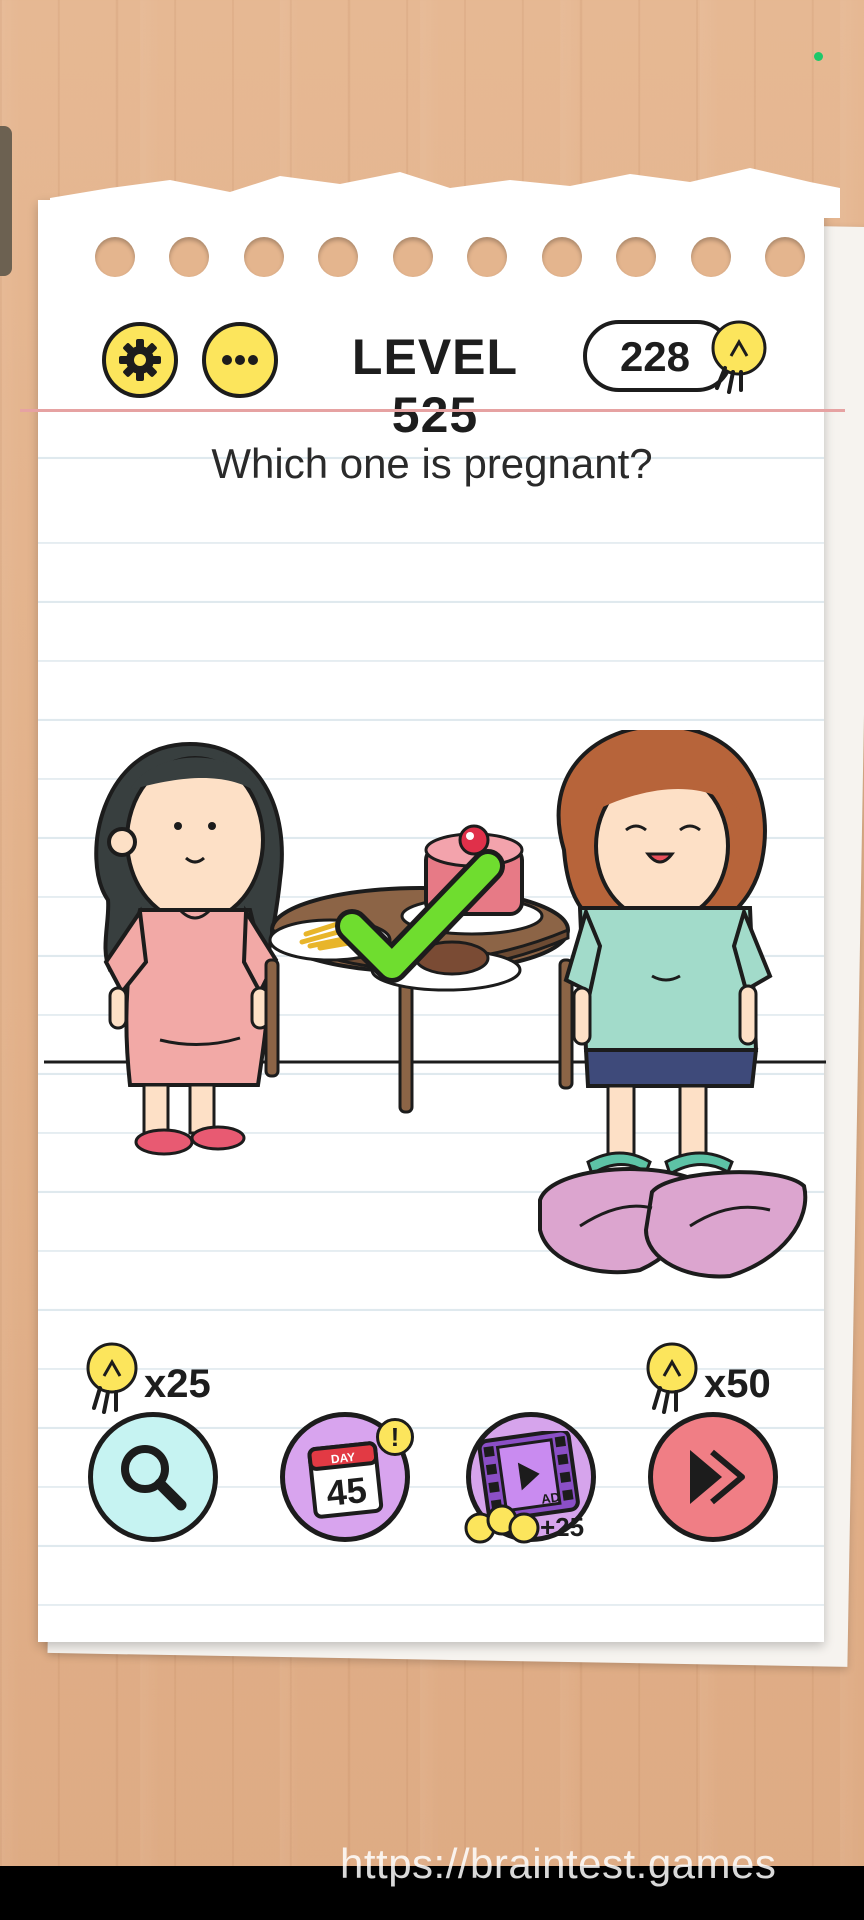  I want to click on search-icon, so click(154, 1478).